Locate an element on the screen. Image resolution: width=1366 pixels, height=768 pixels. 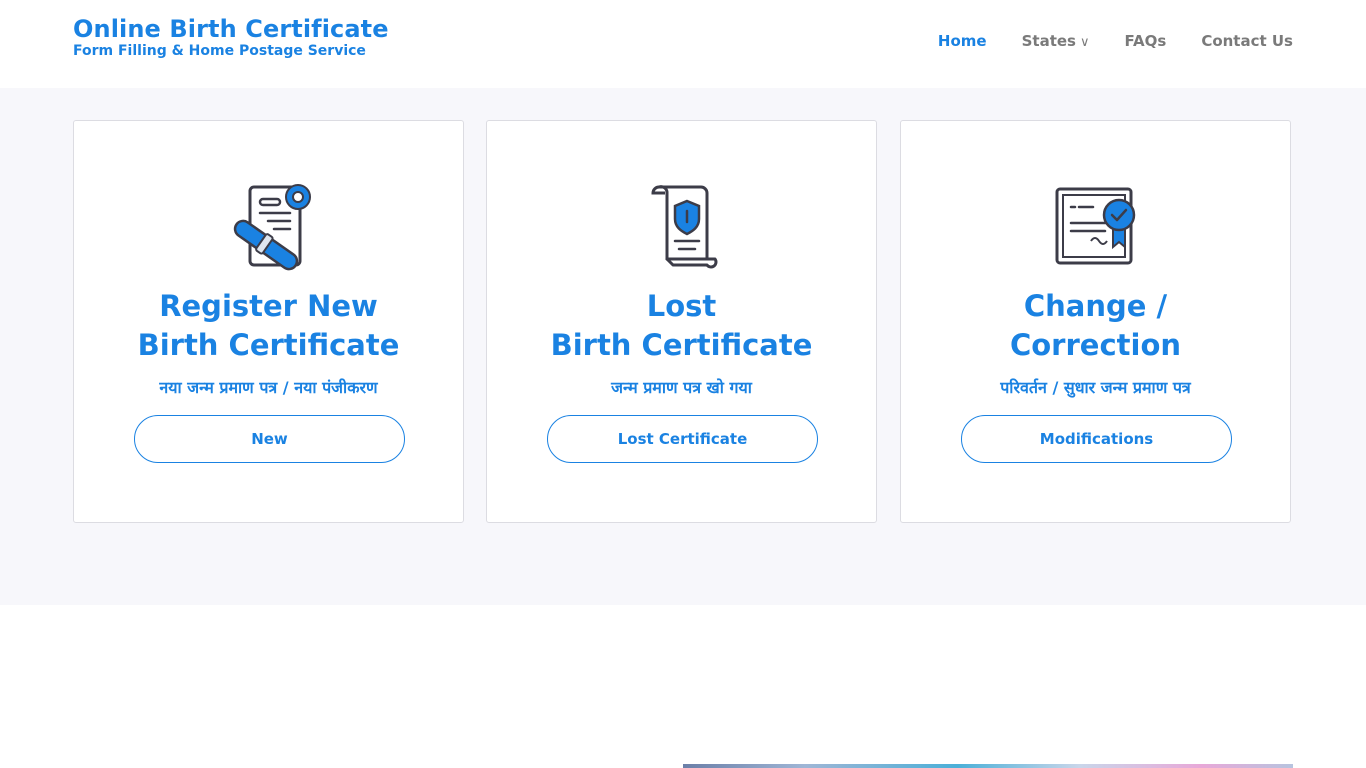
certificate-badge-icon is located at coordinates (1095, 226).